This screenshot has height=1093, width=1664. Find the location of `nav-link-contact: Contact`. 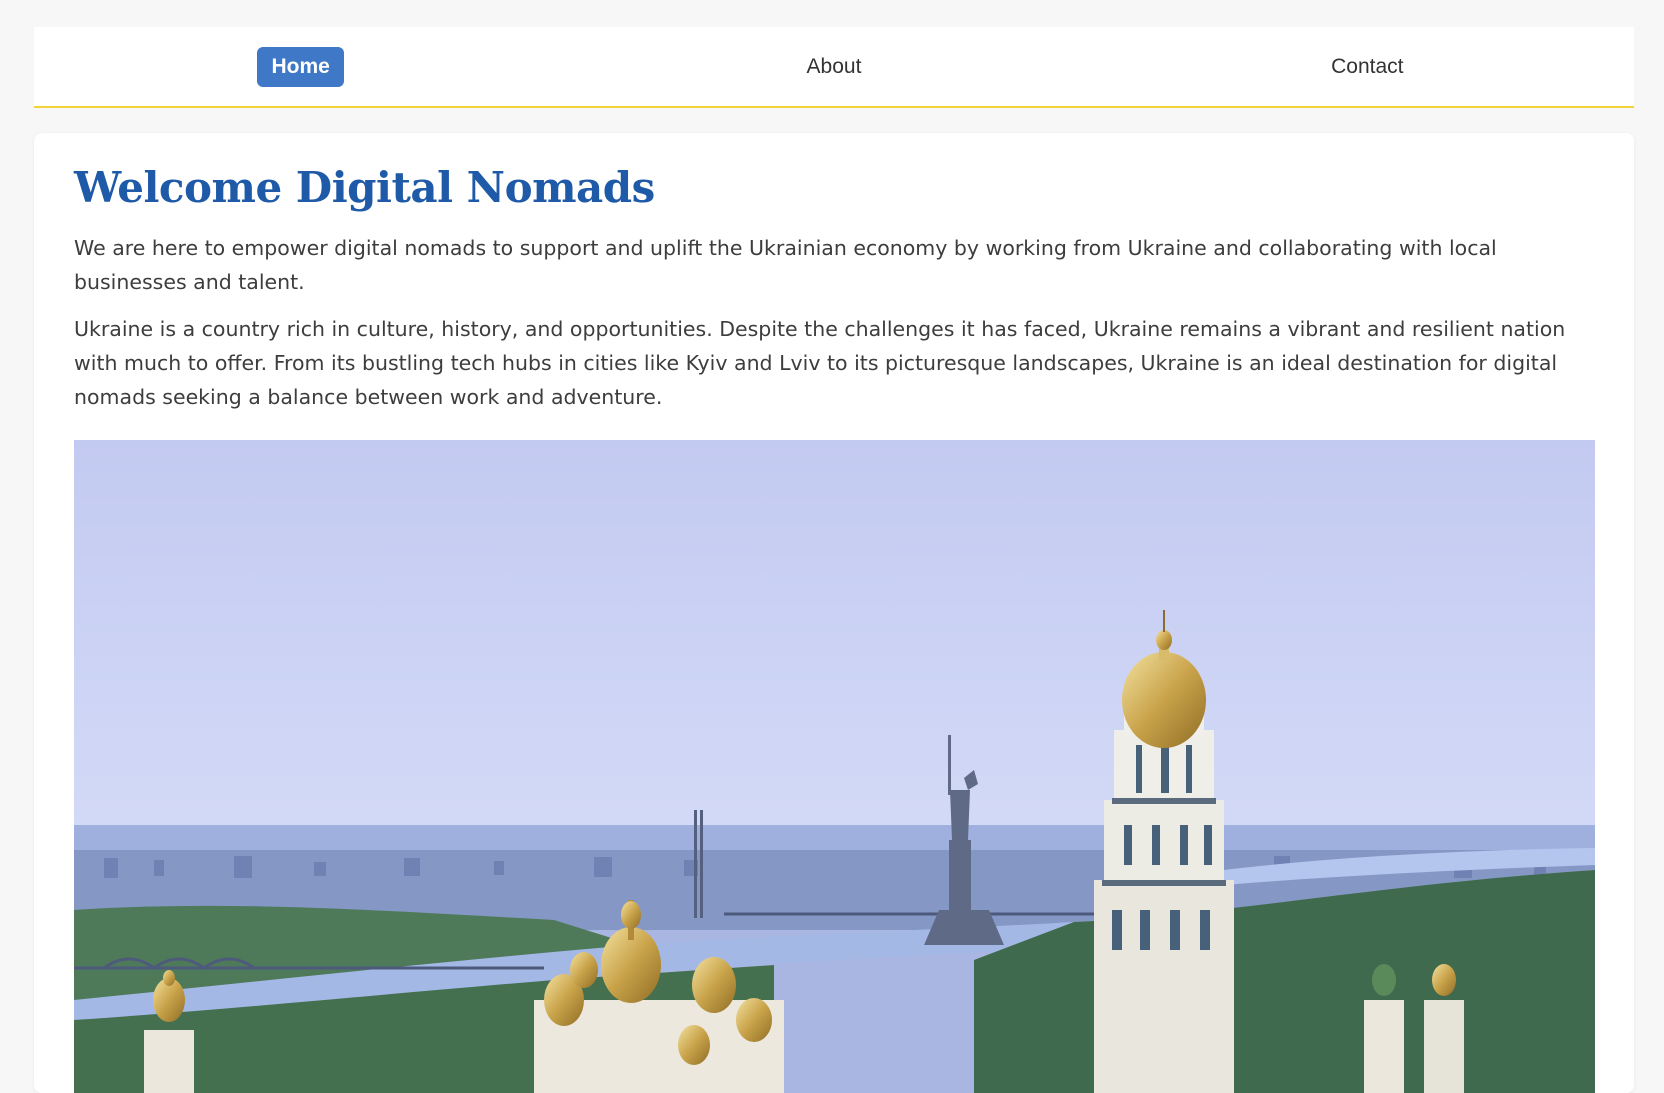

nav-link-contact: Contact is located at coordinates (1367, 67).